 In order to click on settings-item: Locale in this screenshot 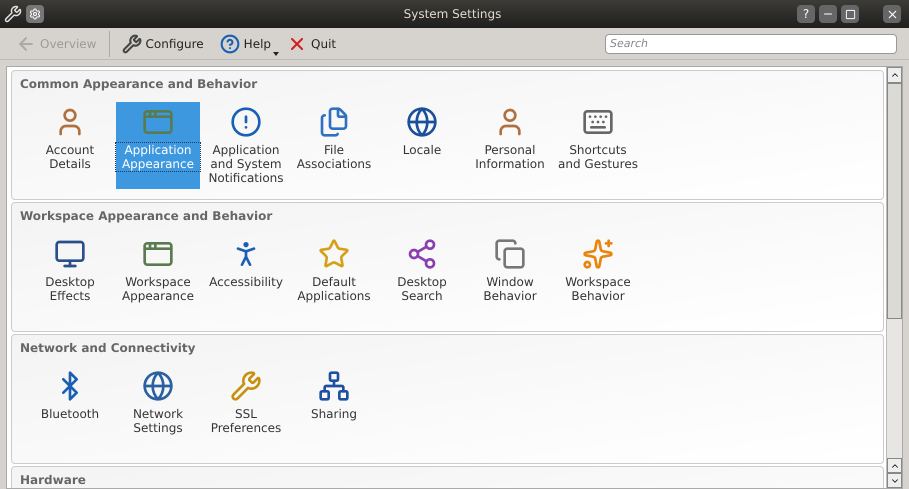, I will do `click(422, 145)`.